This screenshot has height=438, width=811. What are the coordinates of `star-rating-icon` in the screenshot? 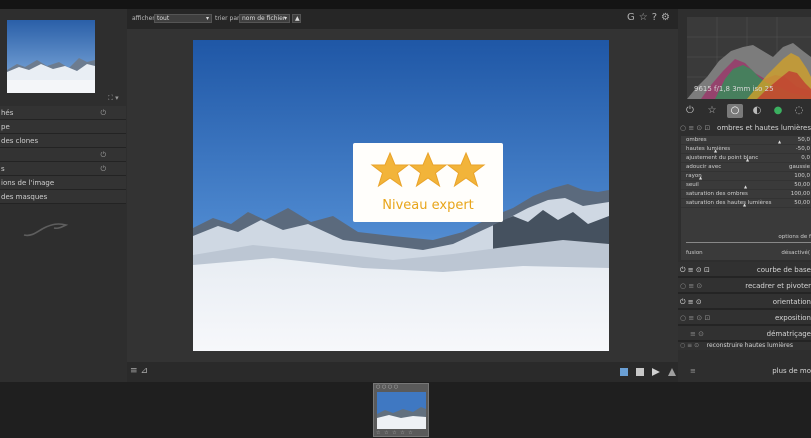 It's located at (428, 169).